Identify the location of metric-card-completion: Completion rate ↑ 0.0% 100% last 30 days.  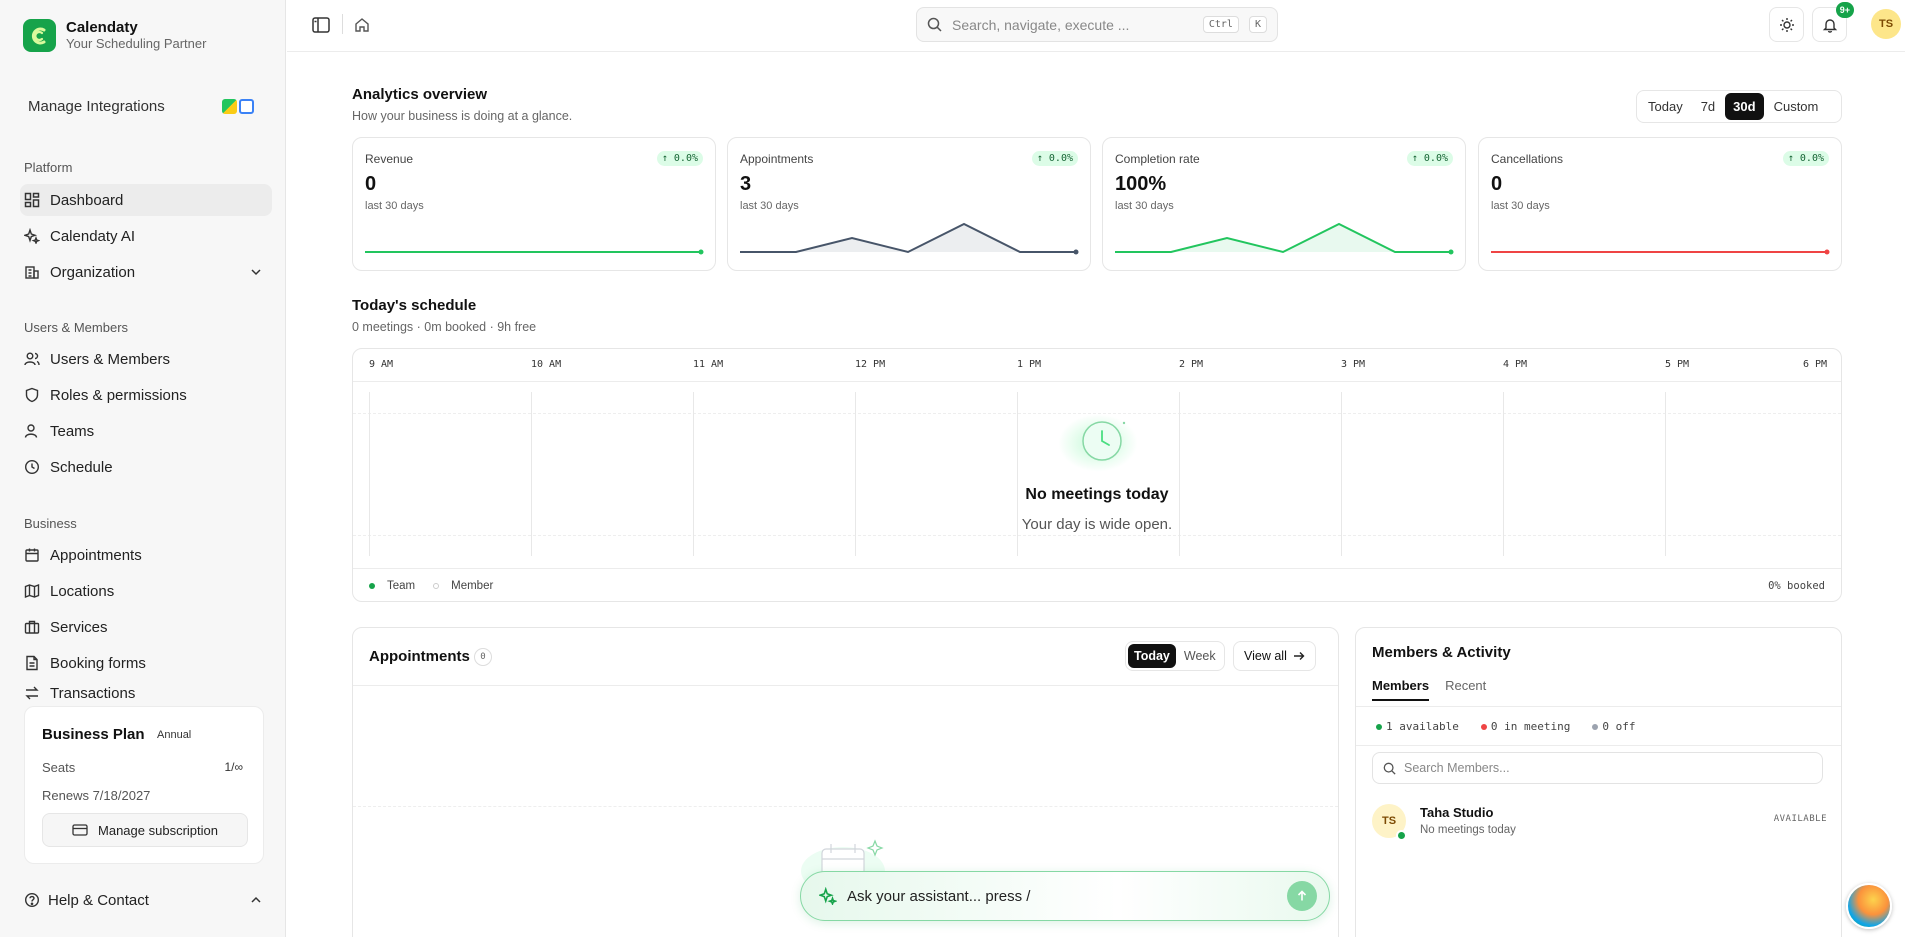
(1284, 204).